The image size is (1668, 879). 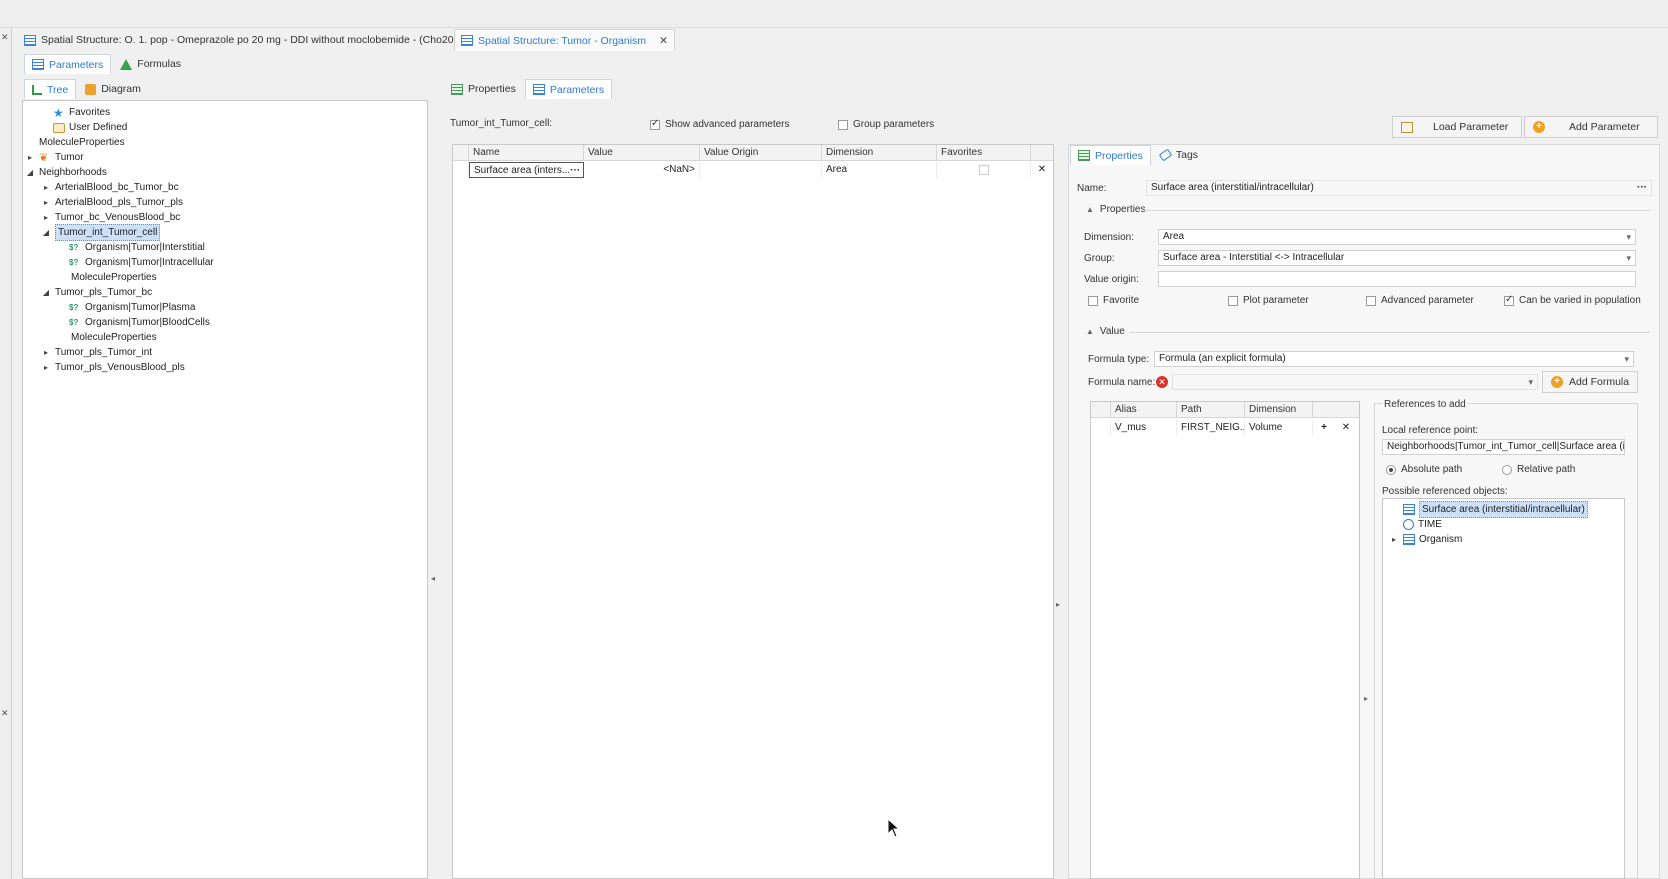 What do you see at coordinates (433, 578) in the screenshot?
I see `splitter-collapse-icon: ◂` at bounding box center [433, 578].